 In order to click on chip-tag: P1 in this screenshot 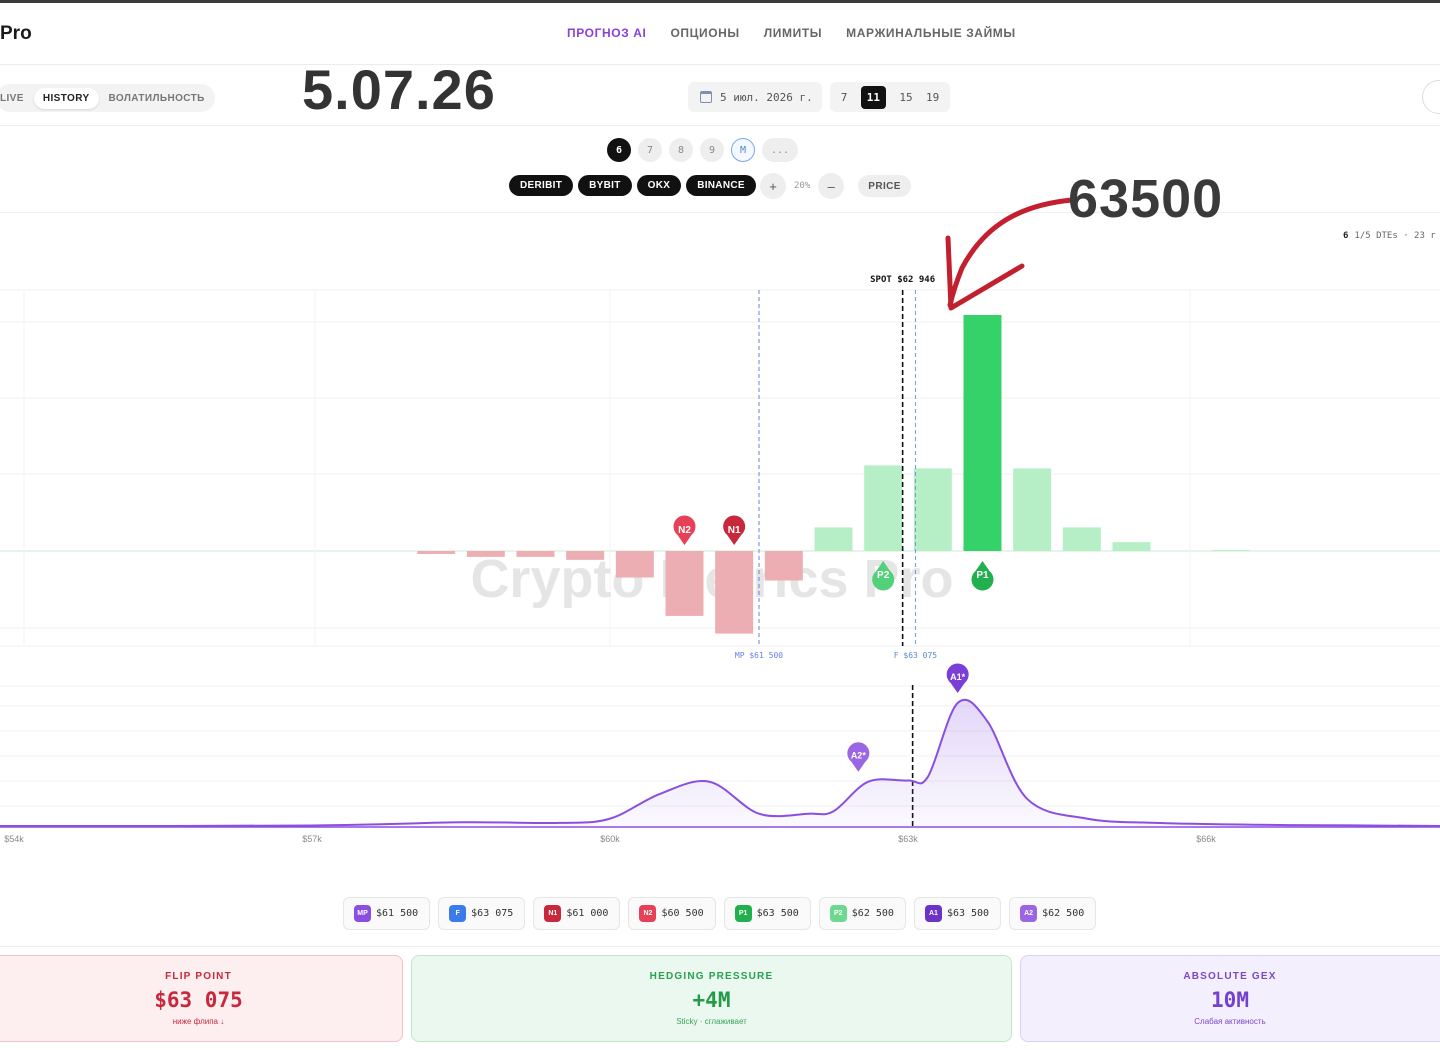, I will do `click(743, 913)`.